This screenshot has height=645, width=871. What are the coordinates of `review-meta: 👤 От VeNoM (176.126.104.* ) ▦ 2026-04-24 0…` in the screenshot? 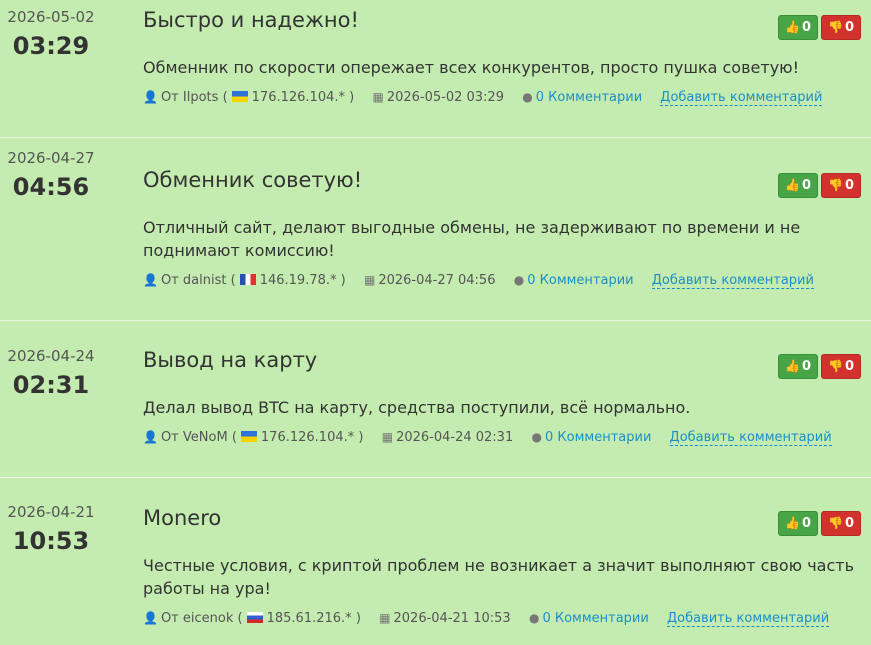 It's located at (487, 438).